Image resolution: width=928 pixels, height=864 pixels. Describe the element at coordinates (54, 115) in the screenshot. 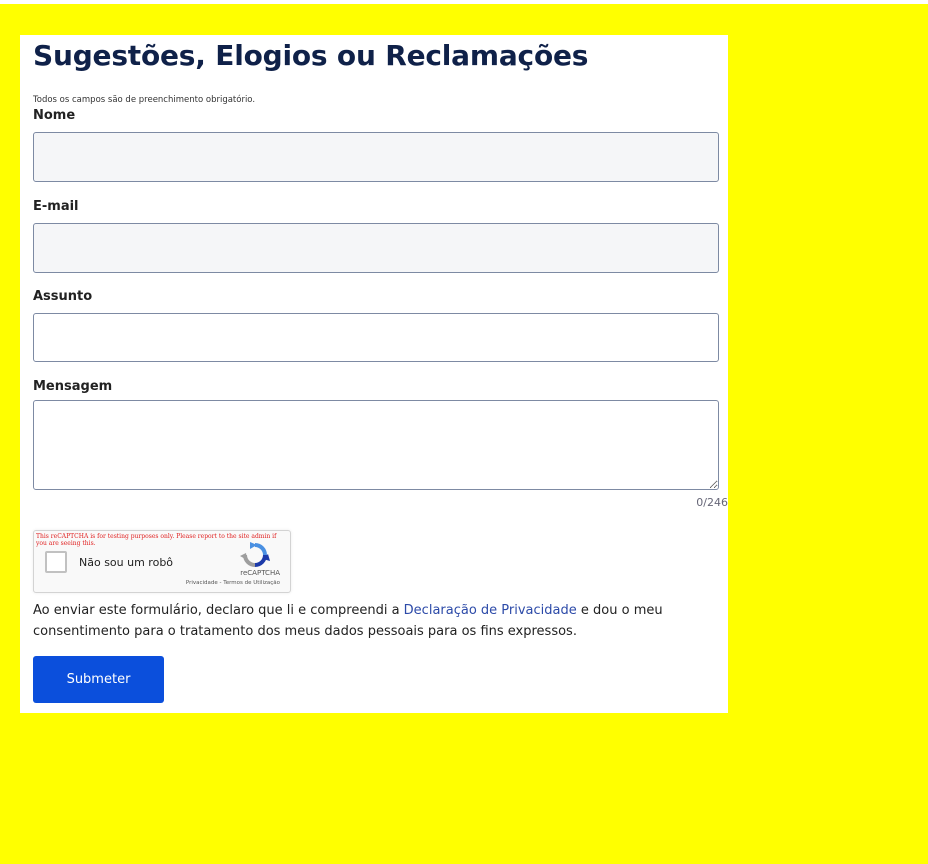

I see `name-label: Nome` at that location.